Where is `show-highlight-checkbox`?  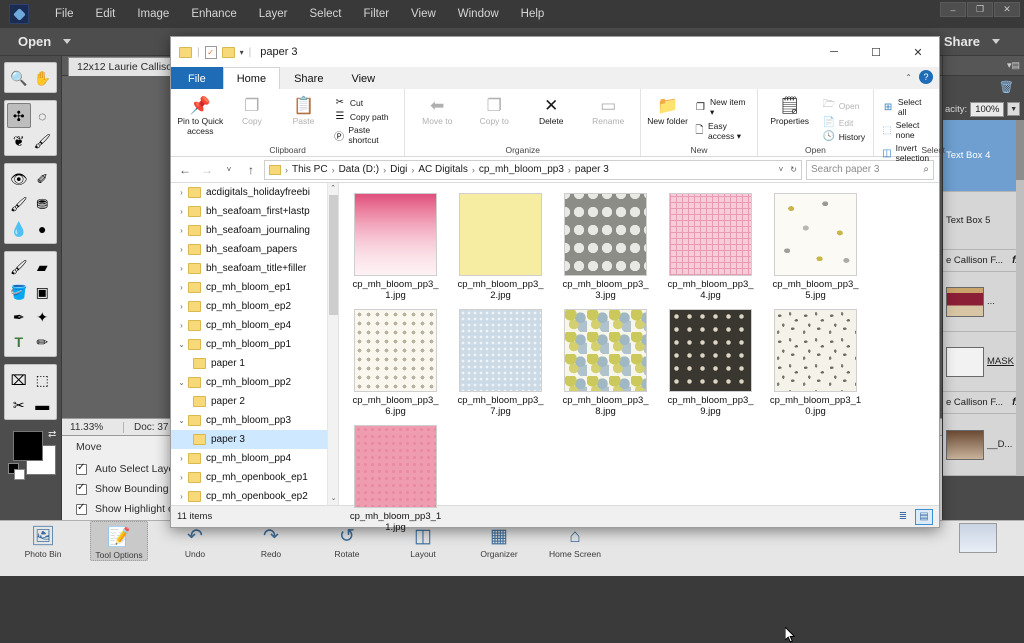
show-highlight-checkbox is located at coordinates (81, 508).